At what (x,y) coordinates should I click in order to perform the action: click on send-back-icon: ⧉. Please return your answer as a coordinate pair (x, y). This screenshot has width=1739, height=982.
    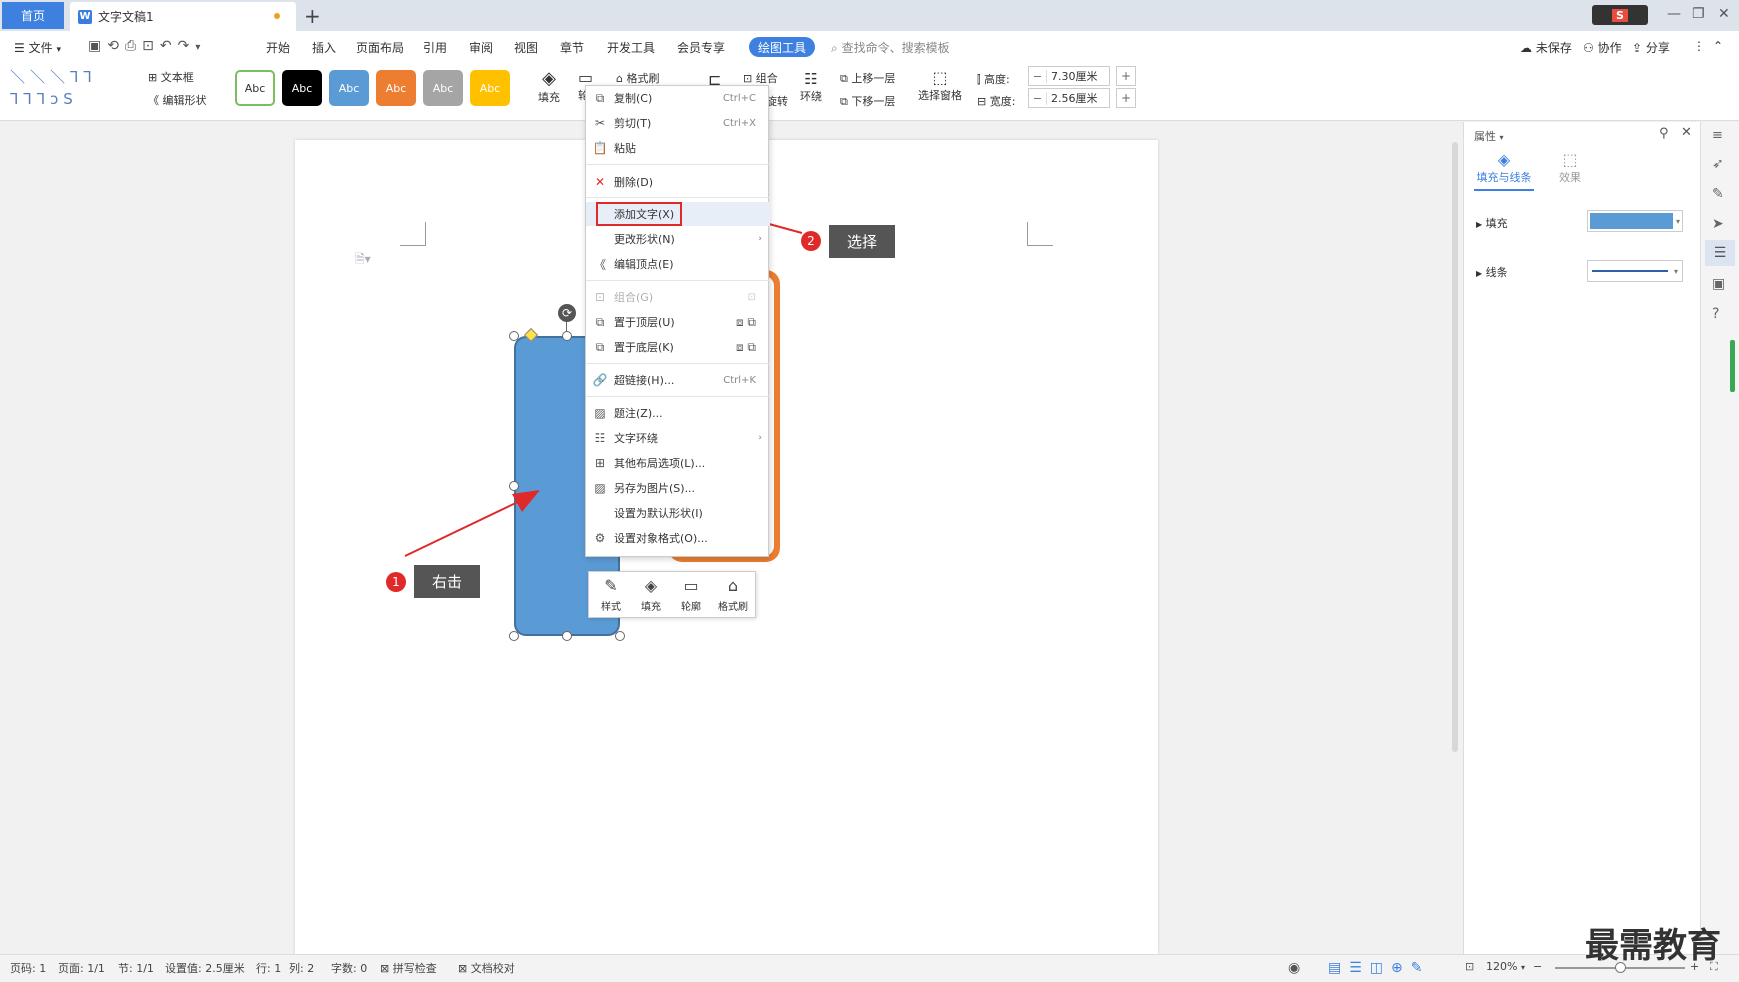
    Looking at the image, I should click on (600, 346).